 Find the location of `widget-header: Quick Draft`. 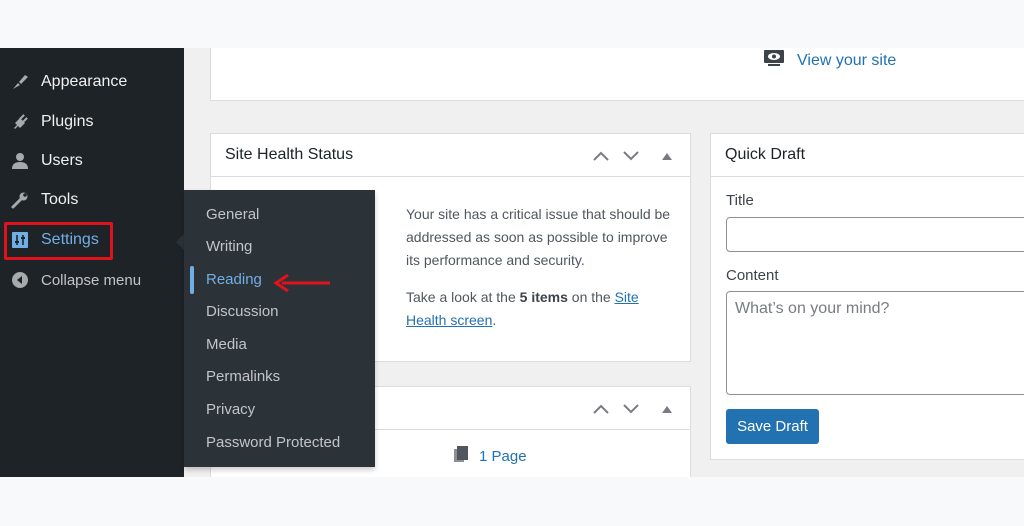

widget-header: Quick Draft is located at coordinates (867, 155).